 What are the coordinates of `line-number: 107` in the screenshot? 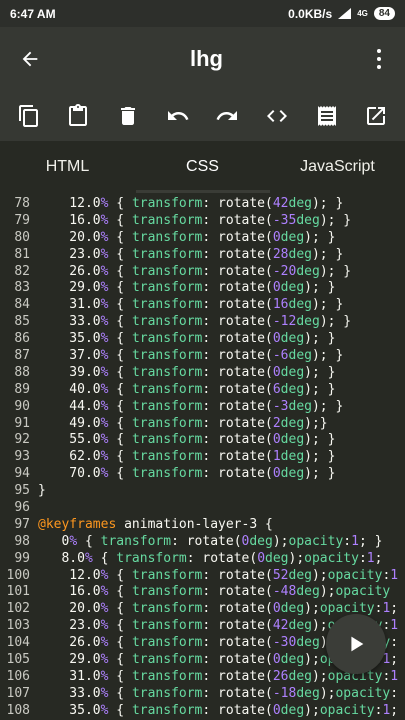 It's located at (18, 693).